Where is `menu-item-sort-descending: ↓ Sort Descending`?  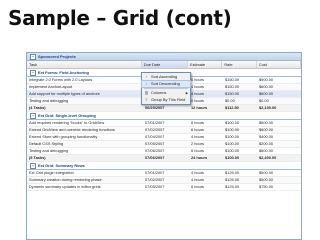 menu-item-sort-descending: ↓ Sort Descending is located at coordinates (166, 83).